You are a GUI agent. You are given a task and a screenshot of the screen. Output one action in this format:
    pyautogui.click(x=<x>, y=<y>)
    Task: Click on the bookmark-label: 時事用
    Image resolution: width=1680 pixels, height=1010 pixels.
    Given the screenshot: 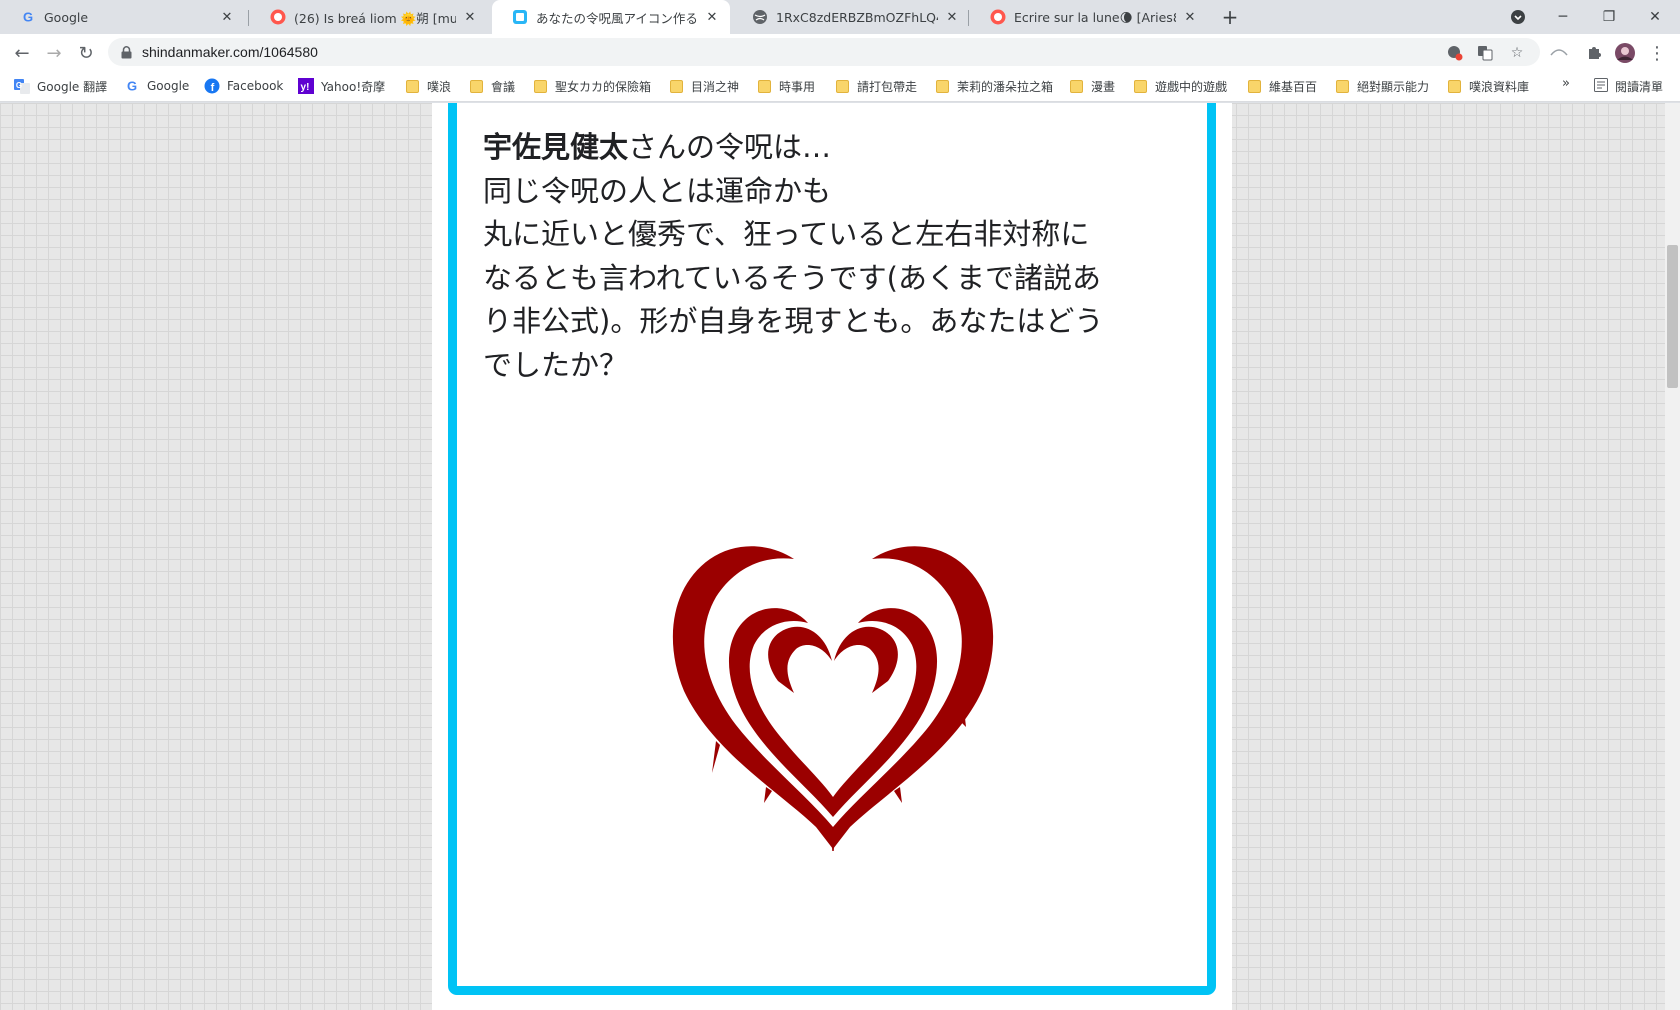 What is the action you would take?
    pyautogui.click(x=797, y=86)
    